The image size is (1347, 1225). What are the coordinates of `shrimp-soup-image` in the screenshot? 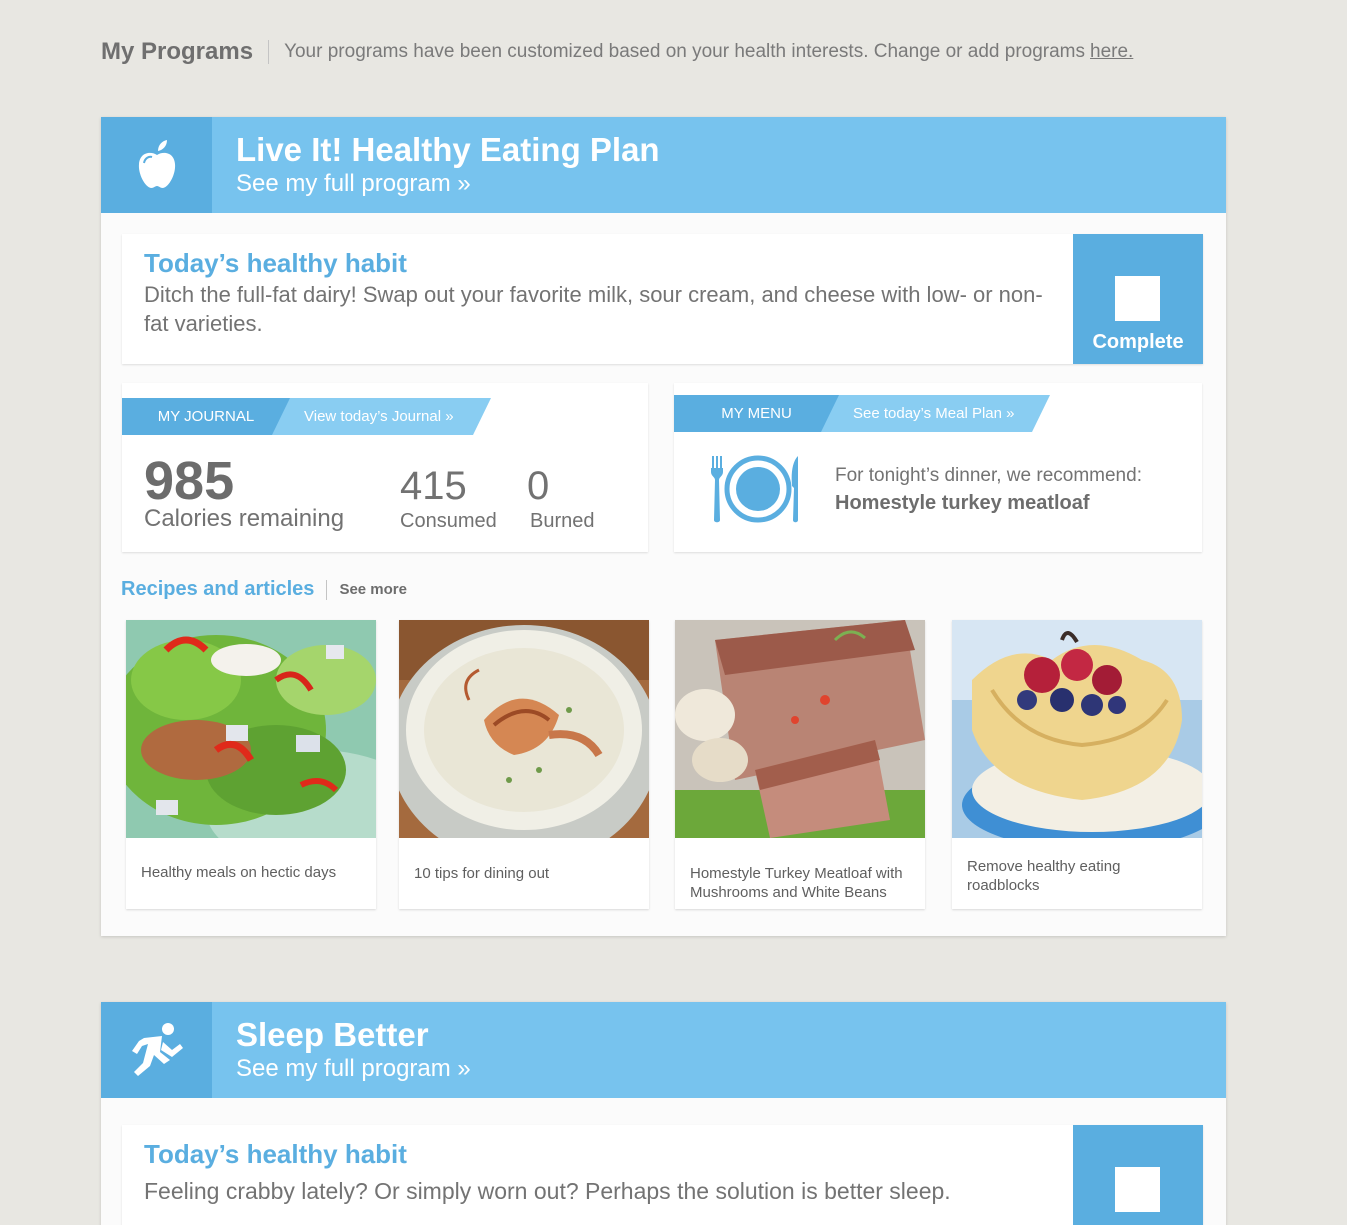 It's located at (524, 729).